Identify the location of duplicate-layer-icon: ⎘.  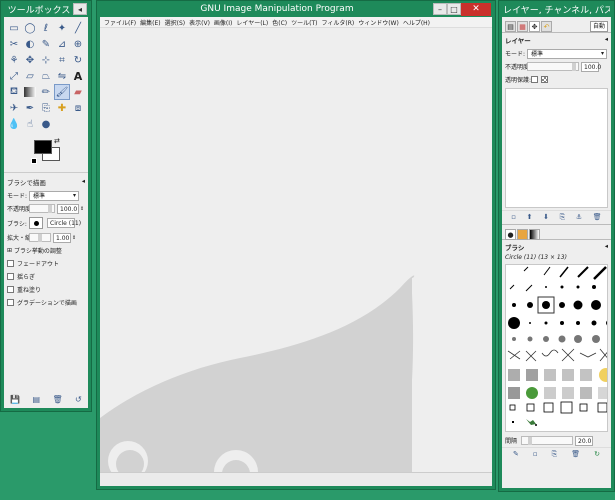
(563, 217).